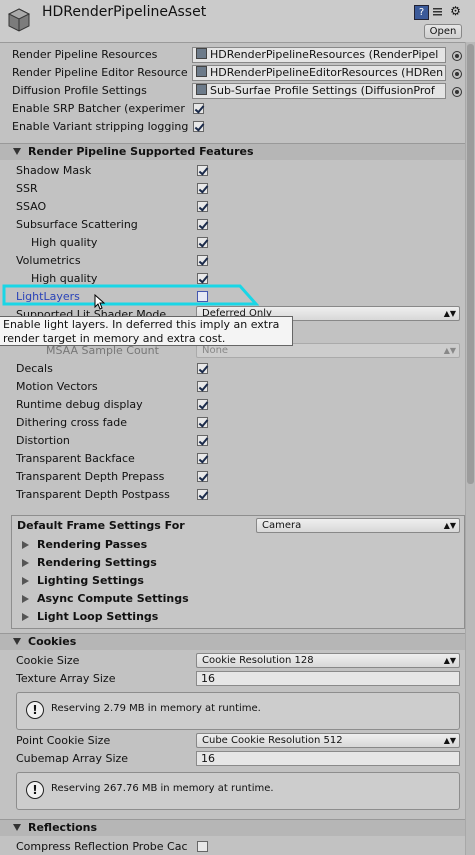 The image size is (475, 855). I want to click on rendering-passes-foldout: Rendering Passes, so click(92, 544).